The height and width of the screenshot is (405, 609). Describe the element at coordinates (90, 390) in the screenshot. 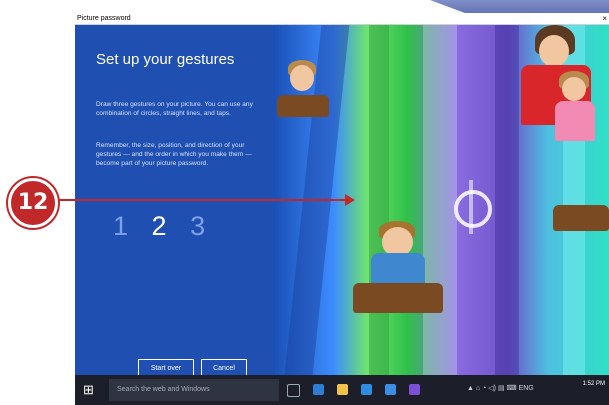

I see `windows-logo-icon: ⊞` at that location.